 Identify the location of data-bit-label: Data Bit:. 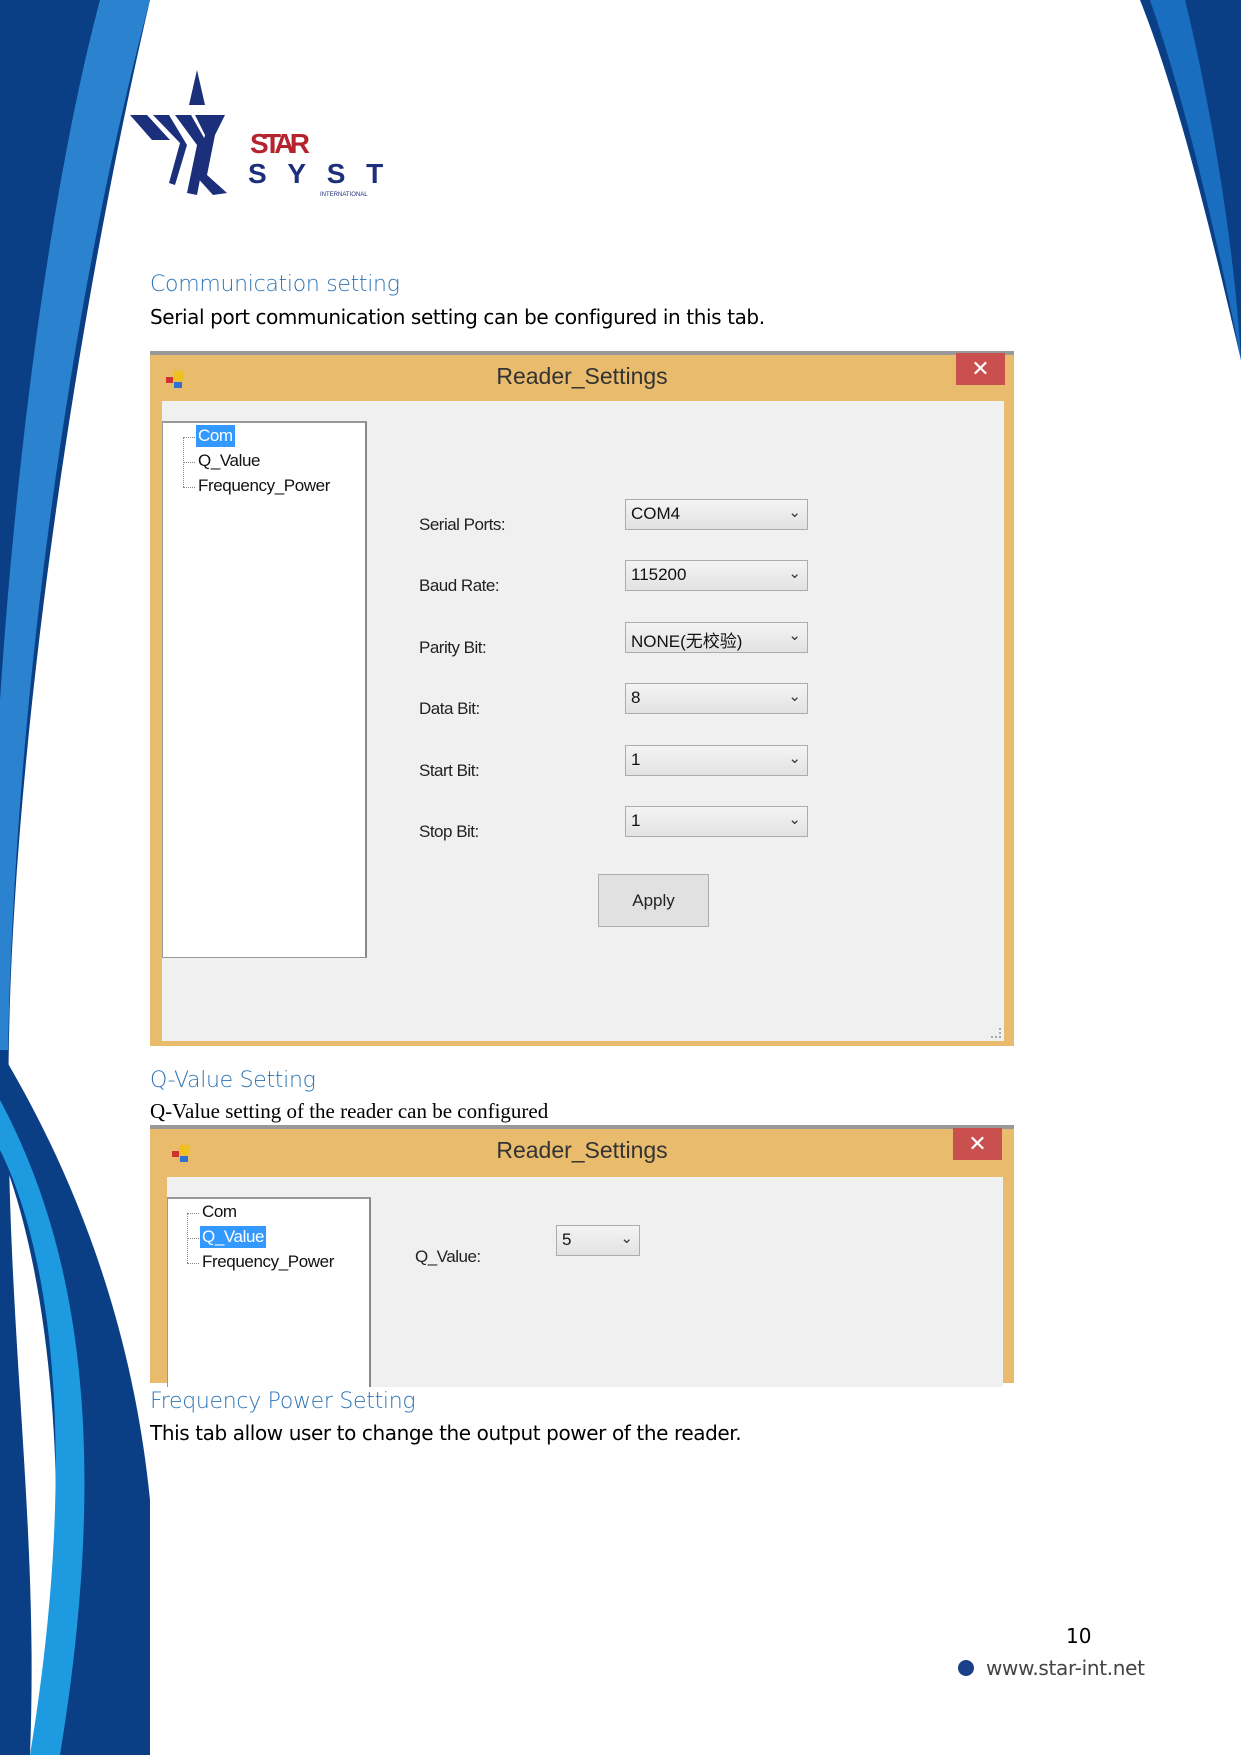
(449, 708).